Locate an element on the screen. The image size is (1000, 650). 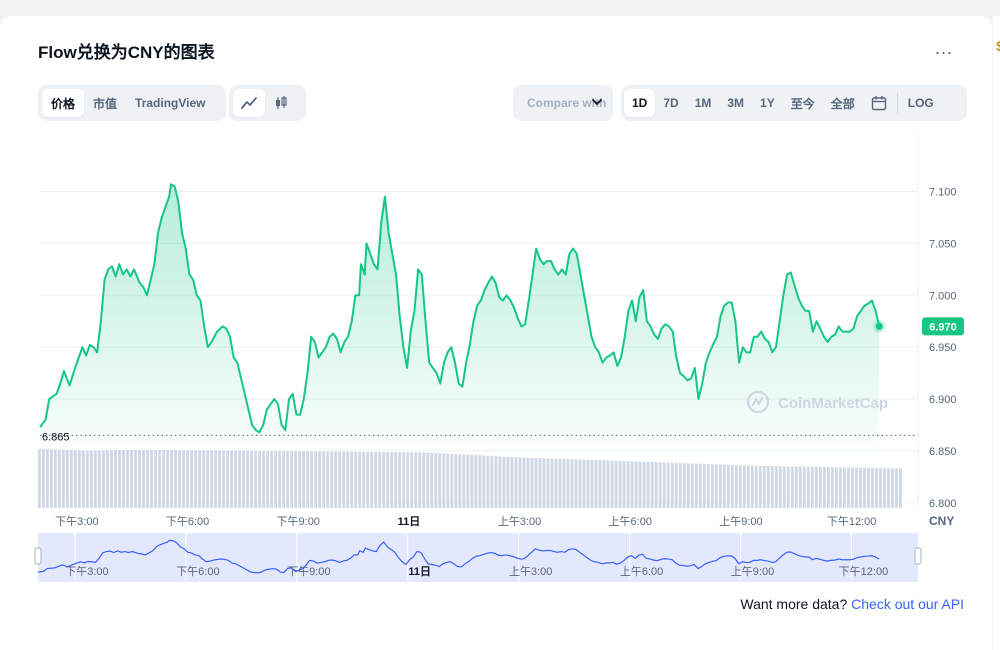
range-7d: 7D is located at coordinates (670, 103).